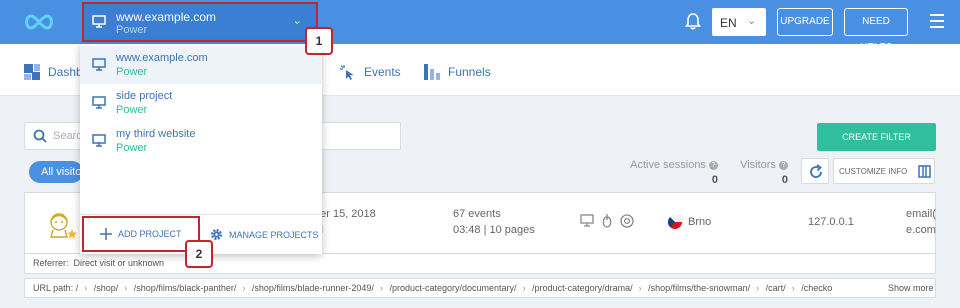 This screenshot has height=308, width=960. What do you see at coordinates (480, 264) in the screenshot?
I see `referrer-line: Referrer: Direct visit or unknown` at bounding box center [480, 264].